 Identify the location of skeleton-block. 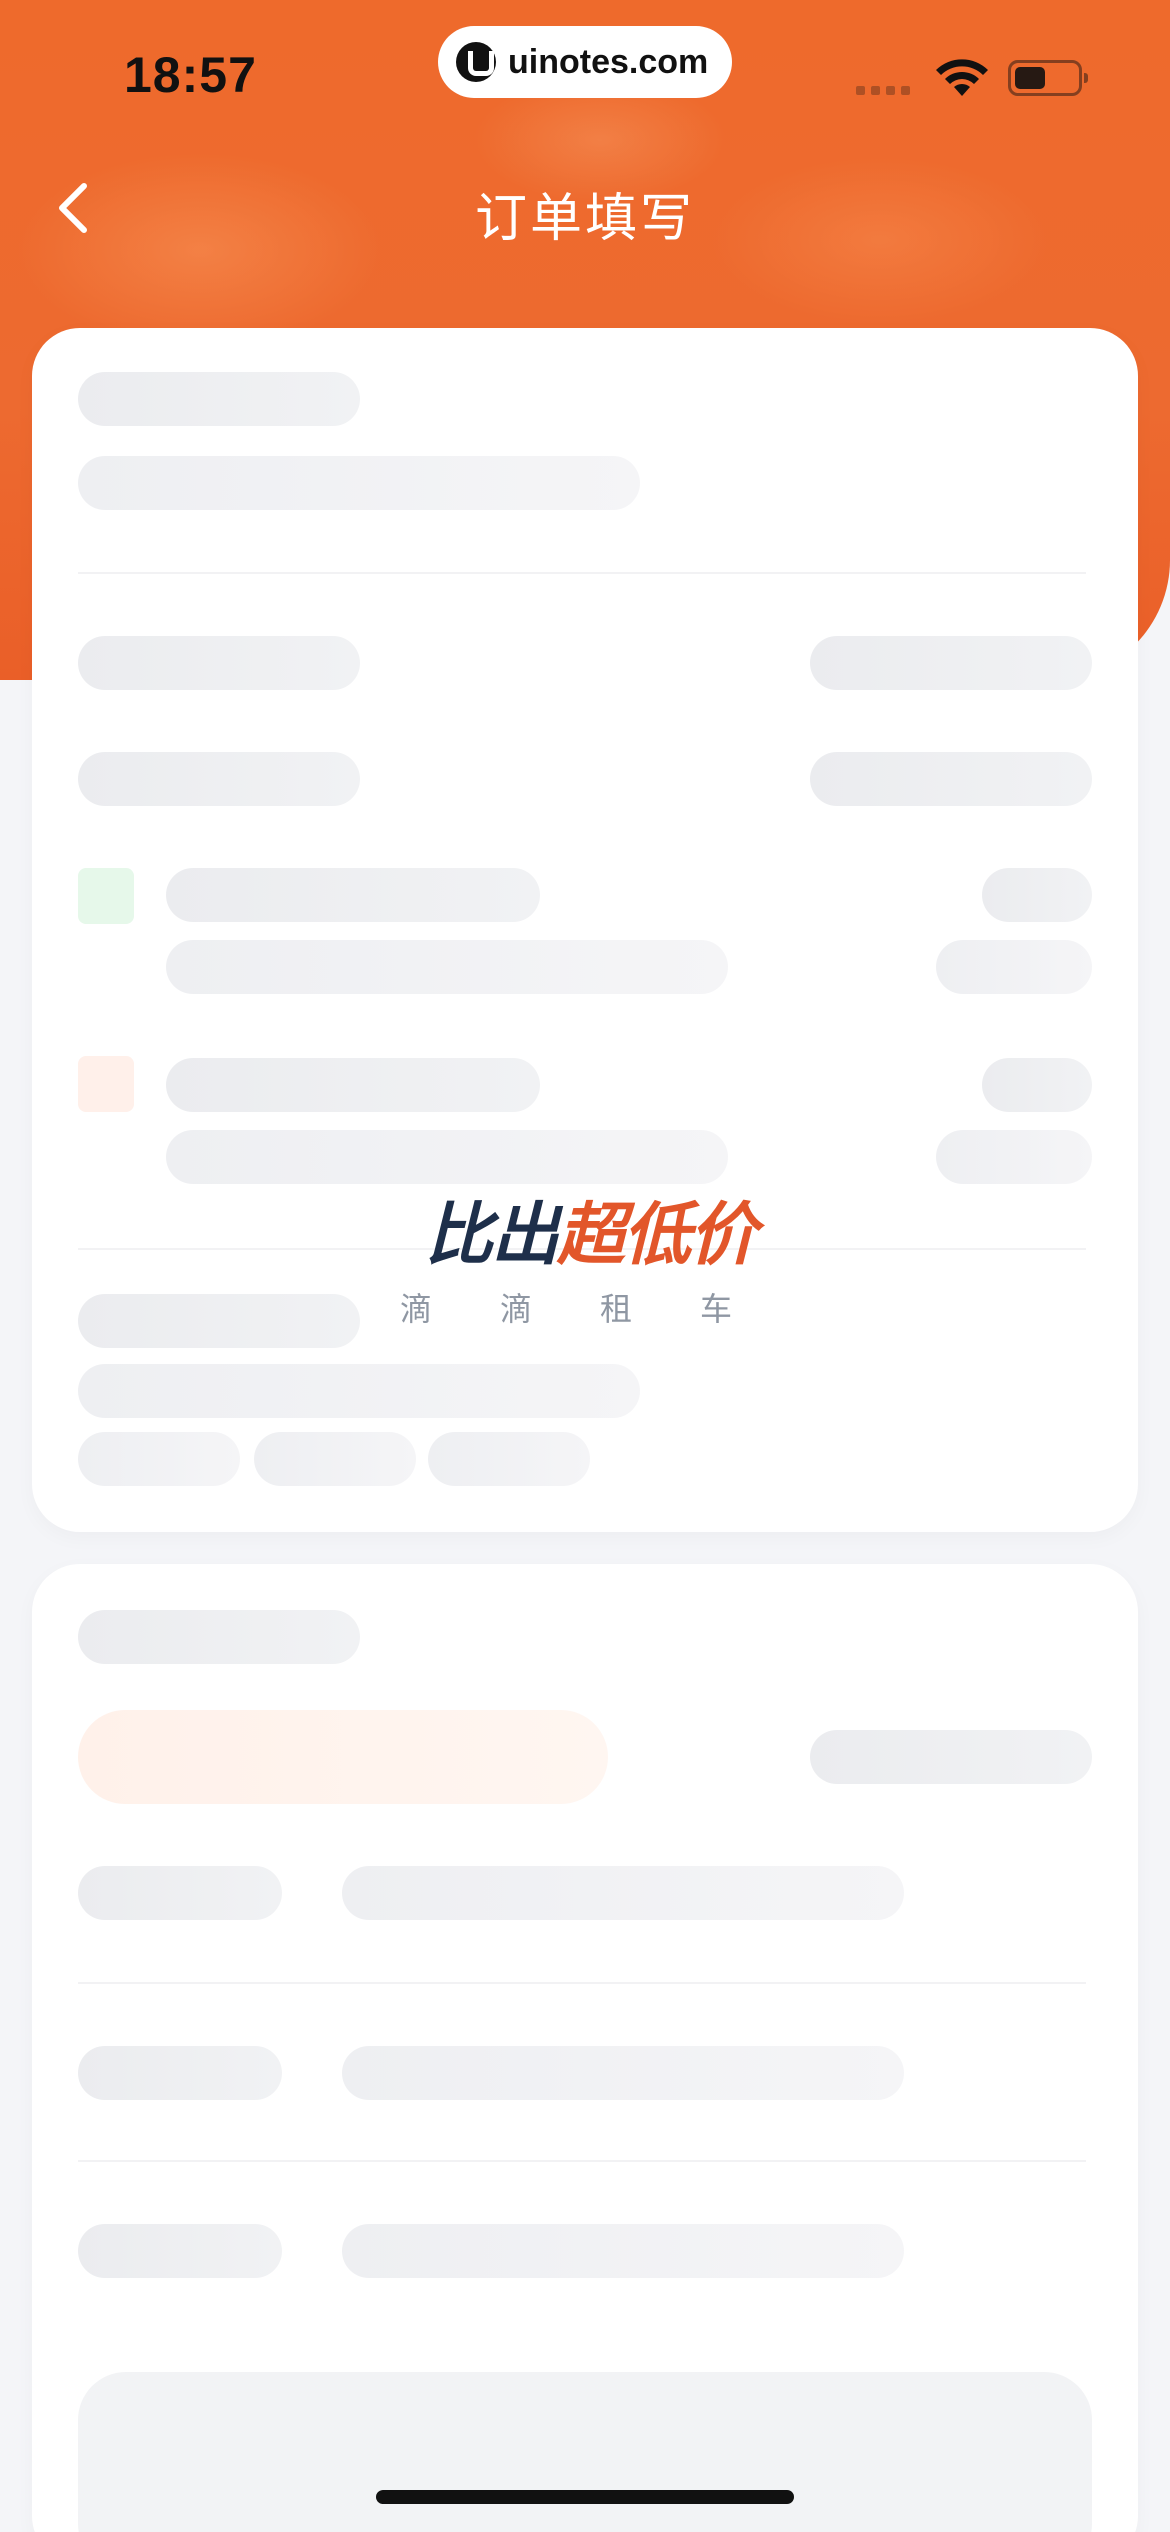
(585, 2452).